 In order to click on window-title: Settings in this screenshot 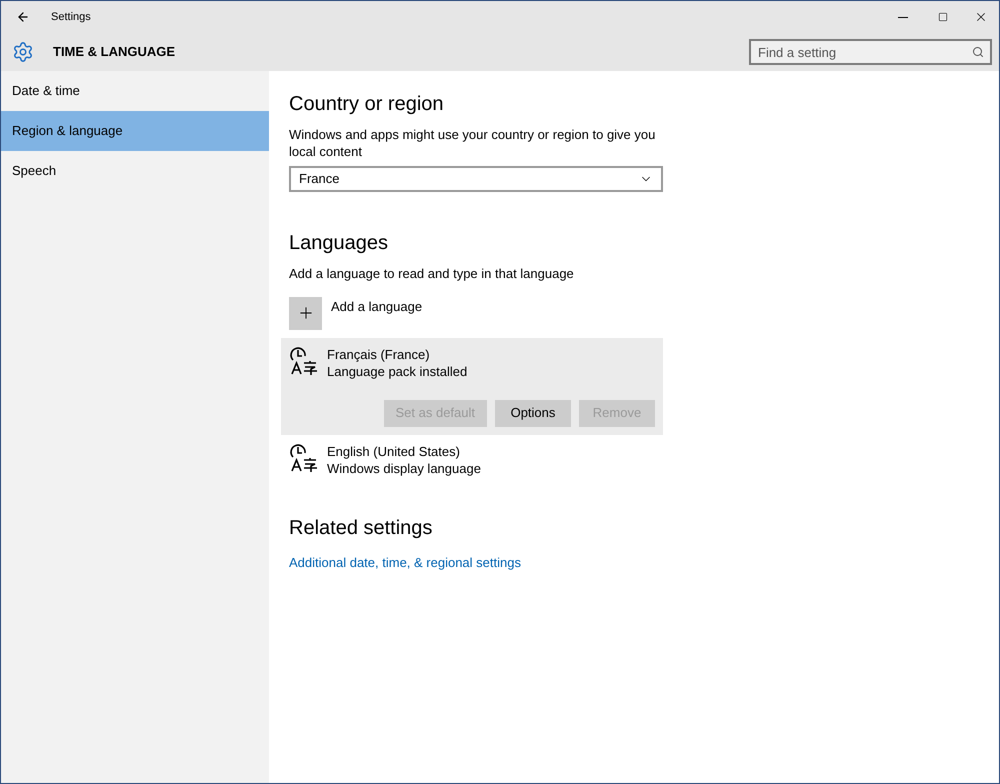, I will do `click(71, 17)`.